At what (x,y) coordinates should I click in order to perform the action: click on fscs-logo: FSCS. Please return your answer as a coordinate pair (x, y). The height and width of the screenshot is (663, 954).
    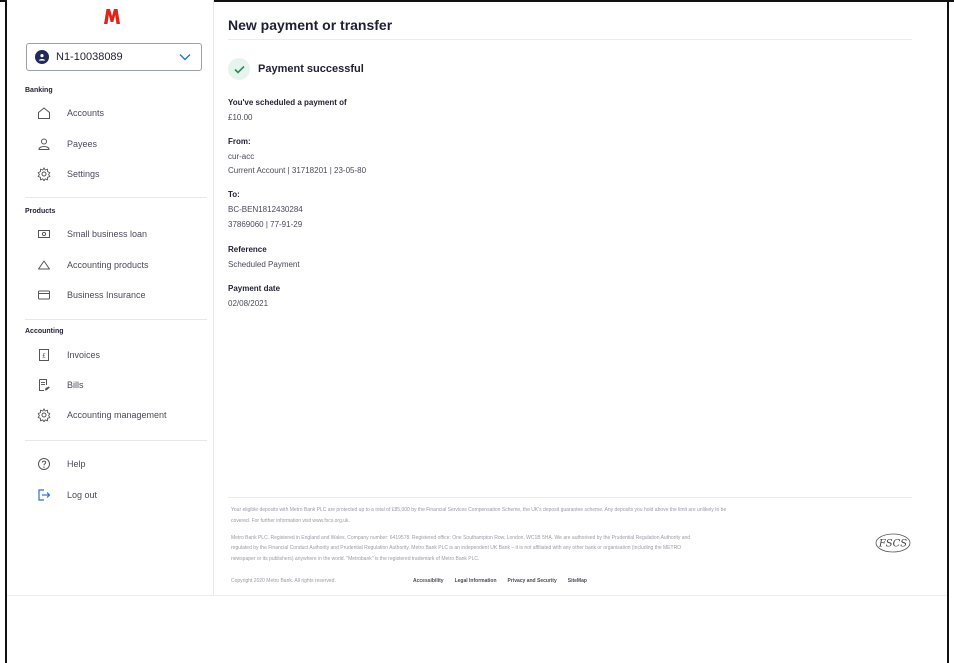
    Looking at the image, I should click on (893, 543).